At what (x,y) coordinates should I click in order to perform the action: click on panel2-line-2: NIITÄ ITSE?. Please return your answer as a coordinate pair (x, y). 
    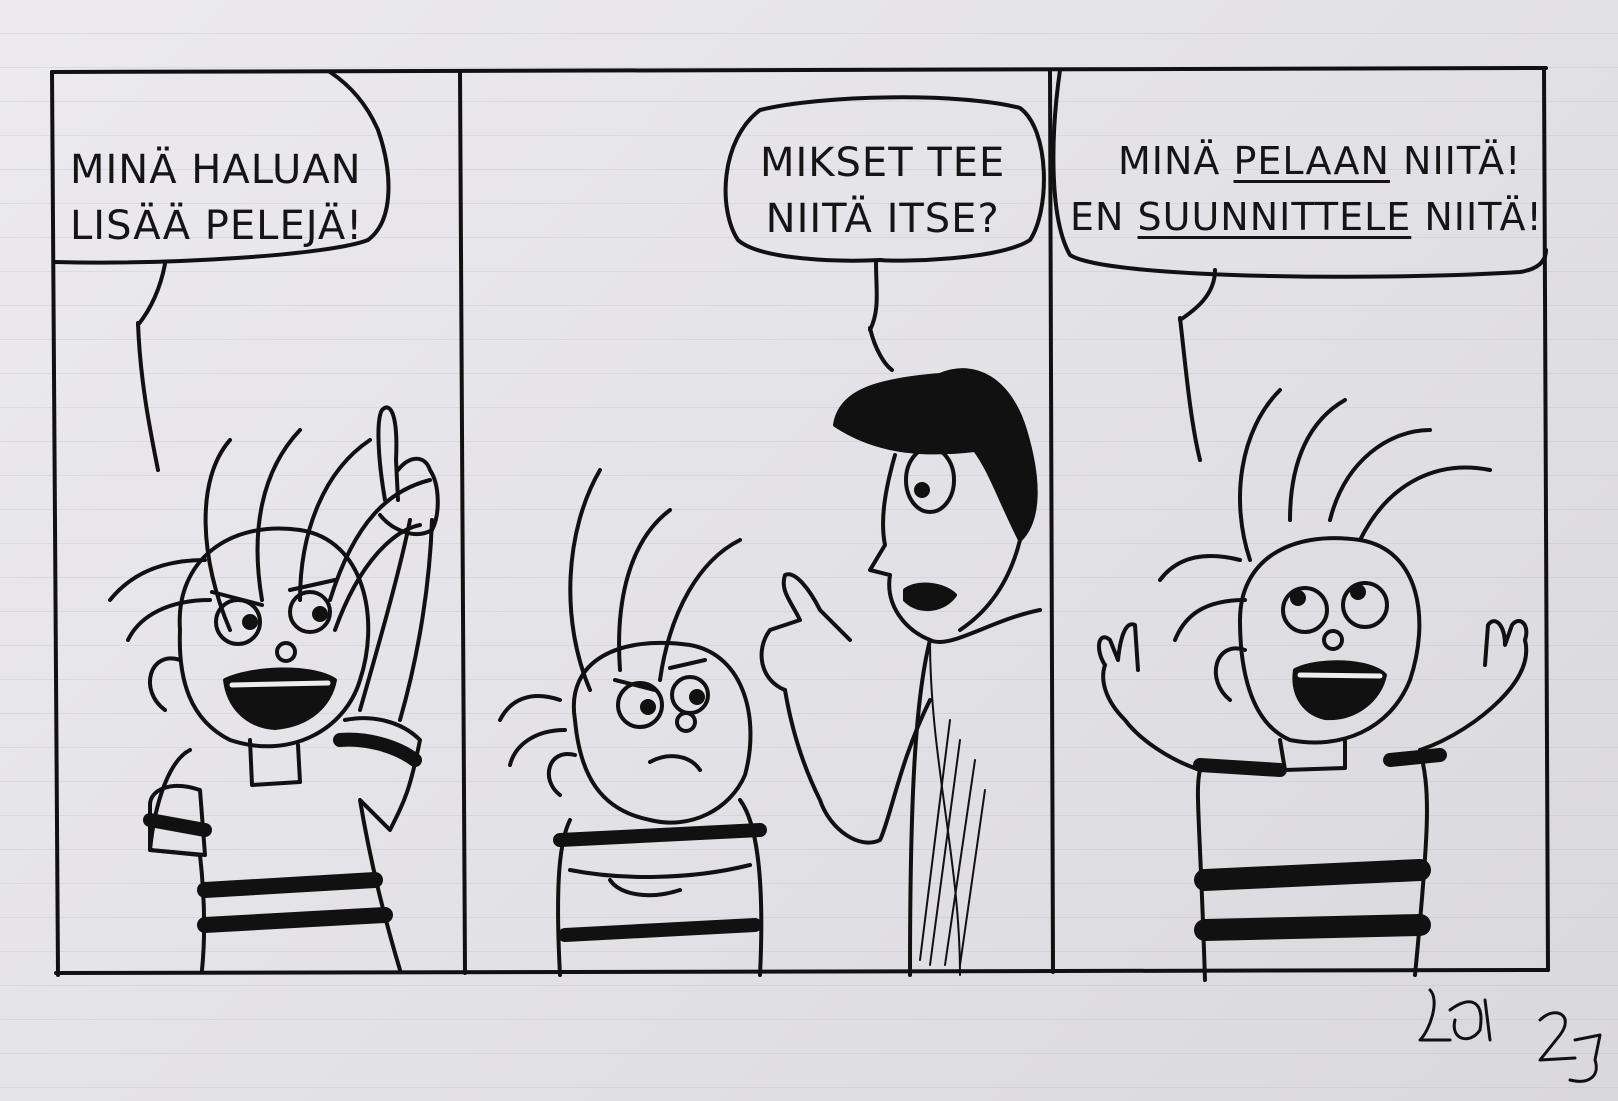
    Looking at the image, I should click on (882, 219).